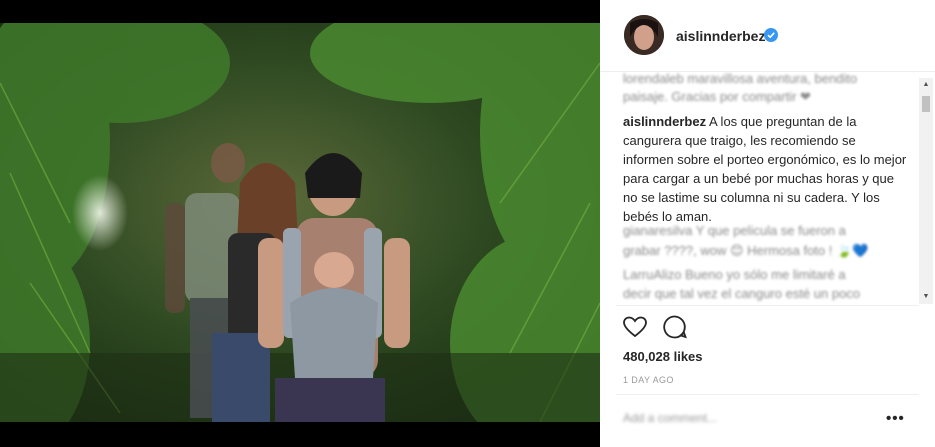 Image resolution: width=935 pixels, height=447 pixels. I want to click on avatar, so click(644, 35).